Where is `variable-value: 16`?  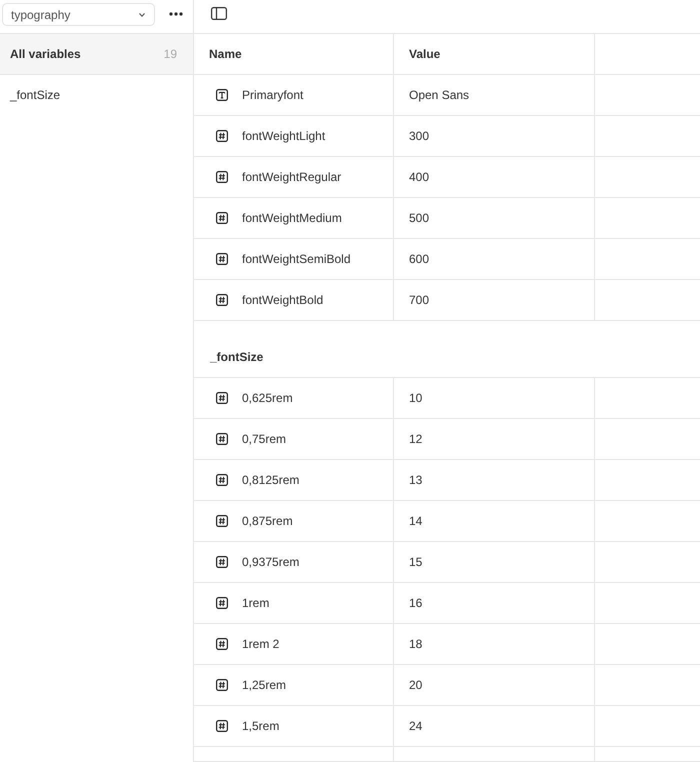 variable-value: 16 is located at coordinates (415, 603).